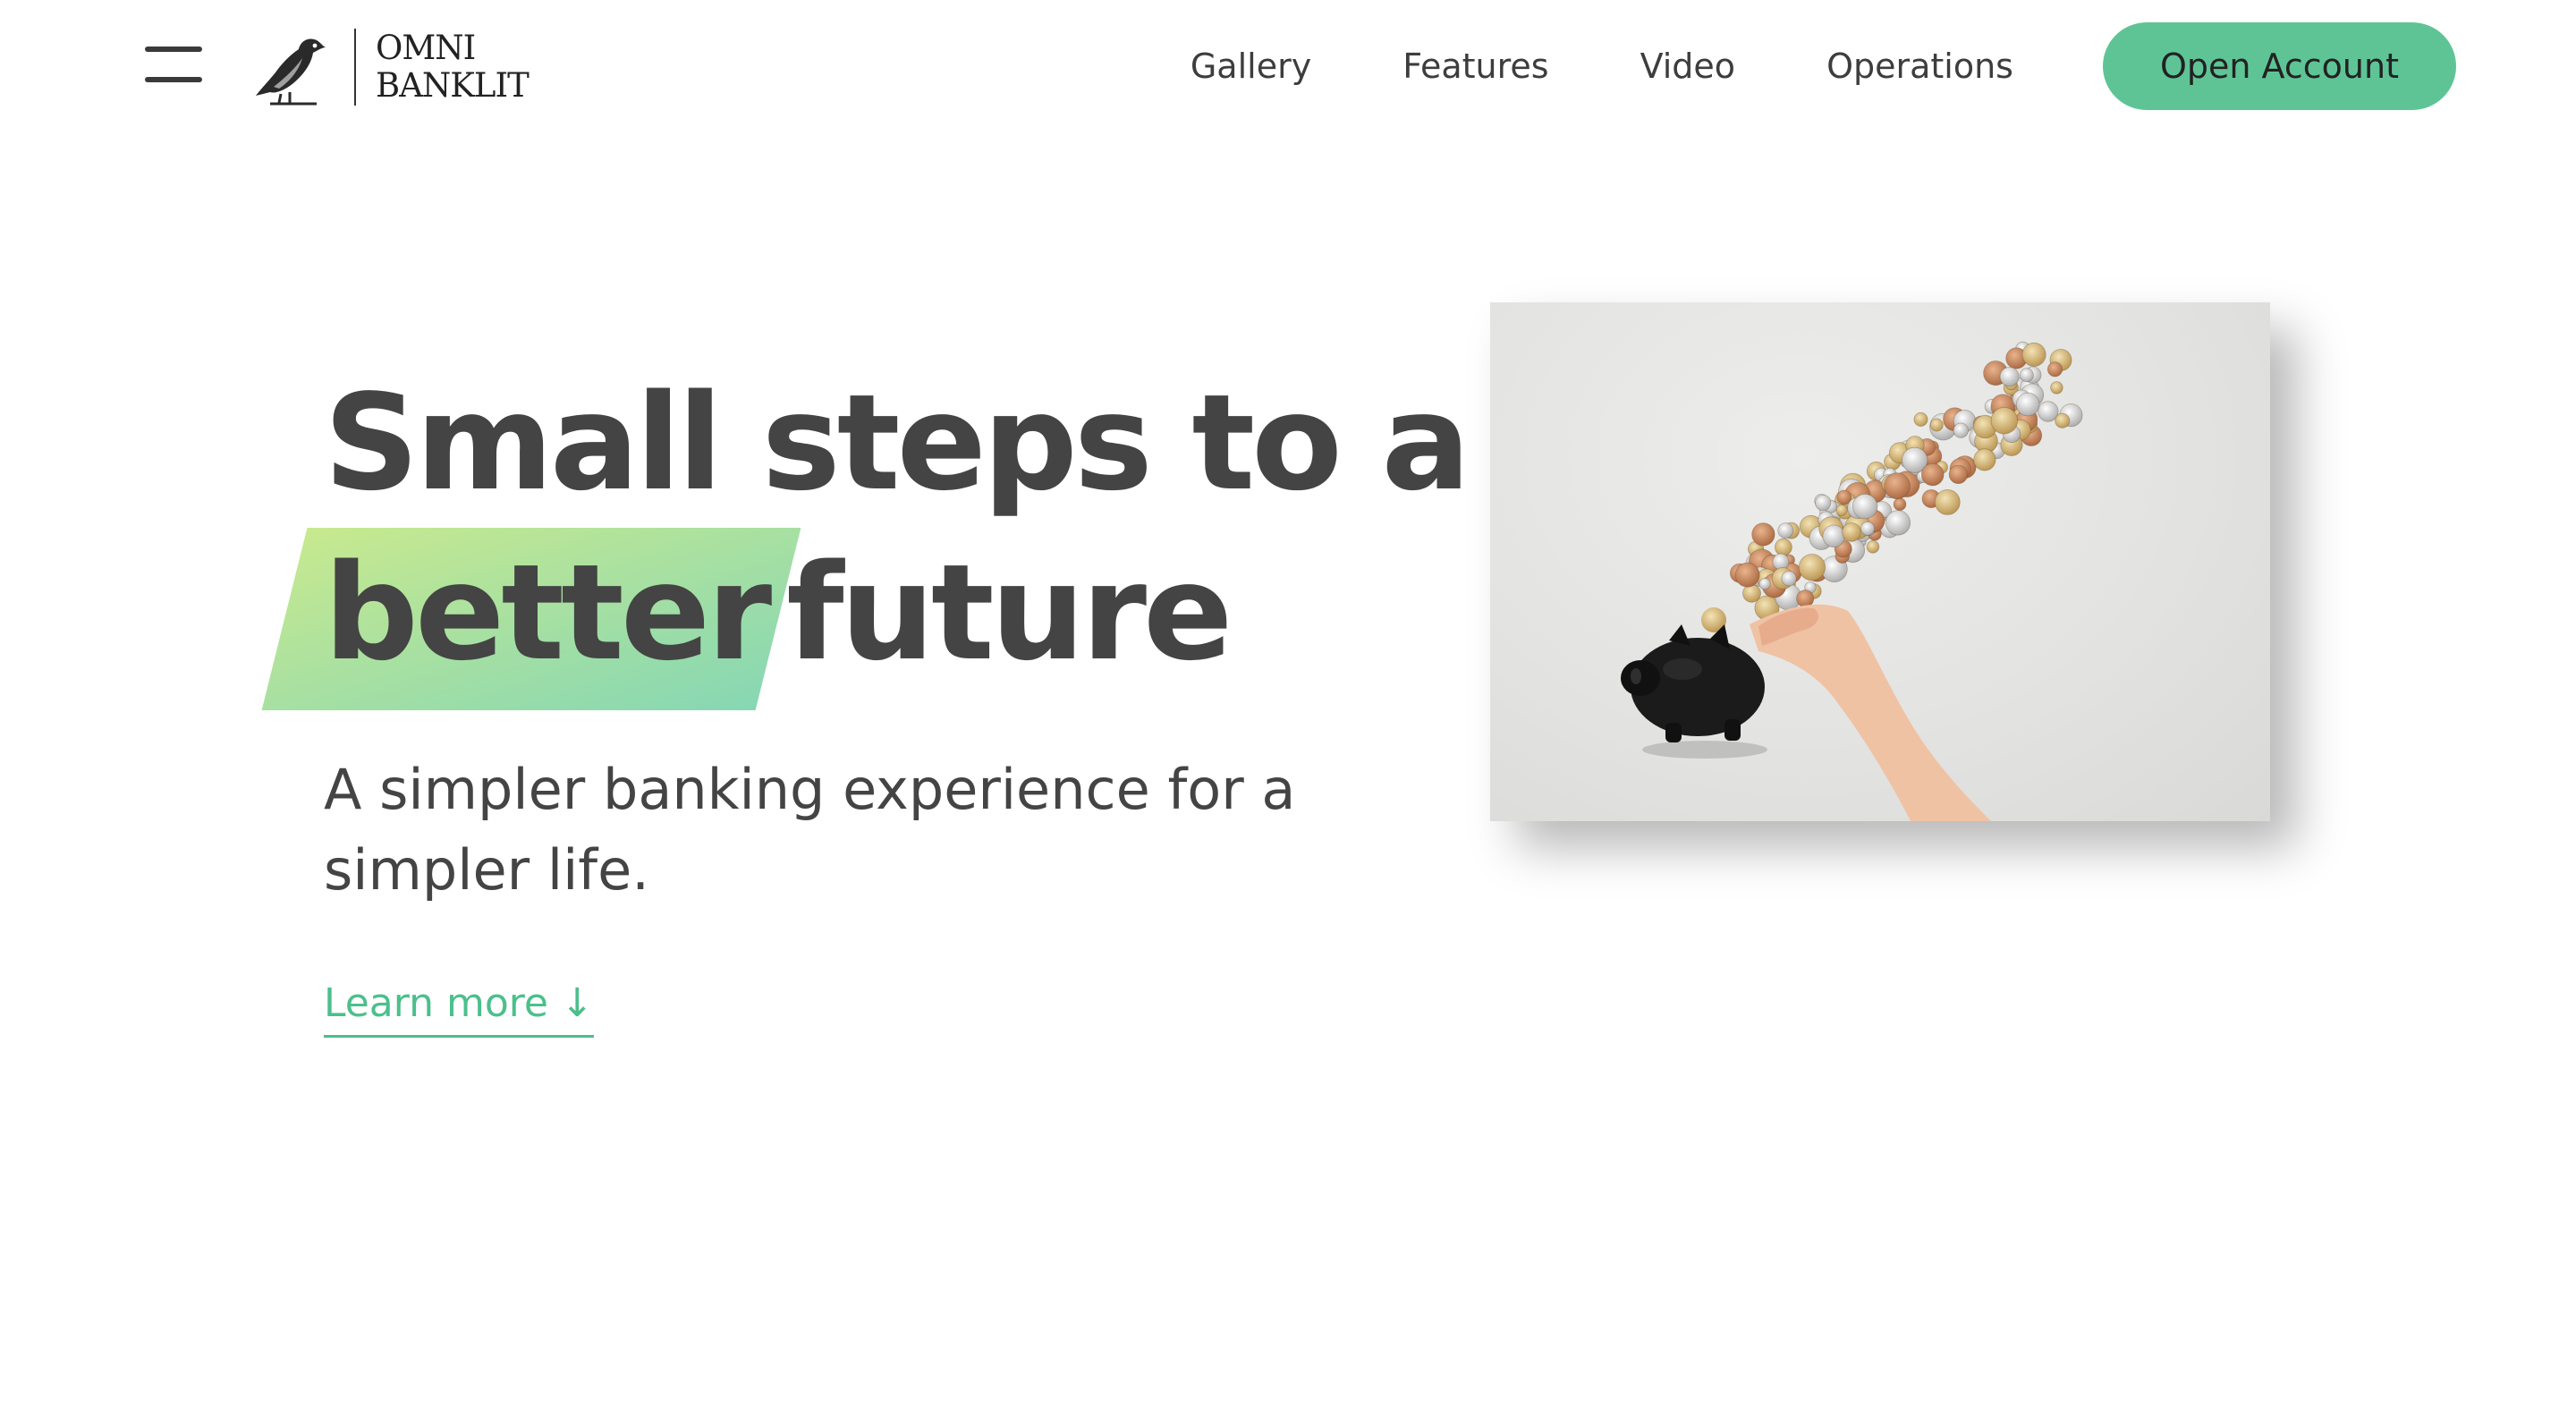 This screenshot has width=2576, height=1408. What do you see at coordinates (1687, 66) in the screenshot?
I see `nav-link-video: Video` at bounding box center [1687, 66].